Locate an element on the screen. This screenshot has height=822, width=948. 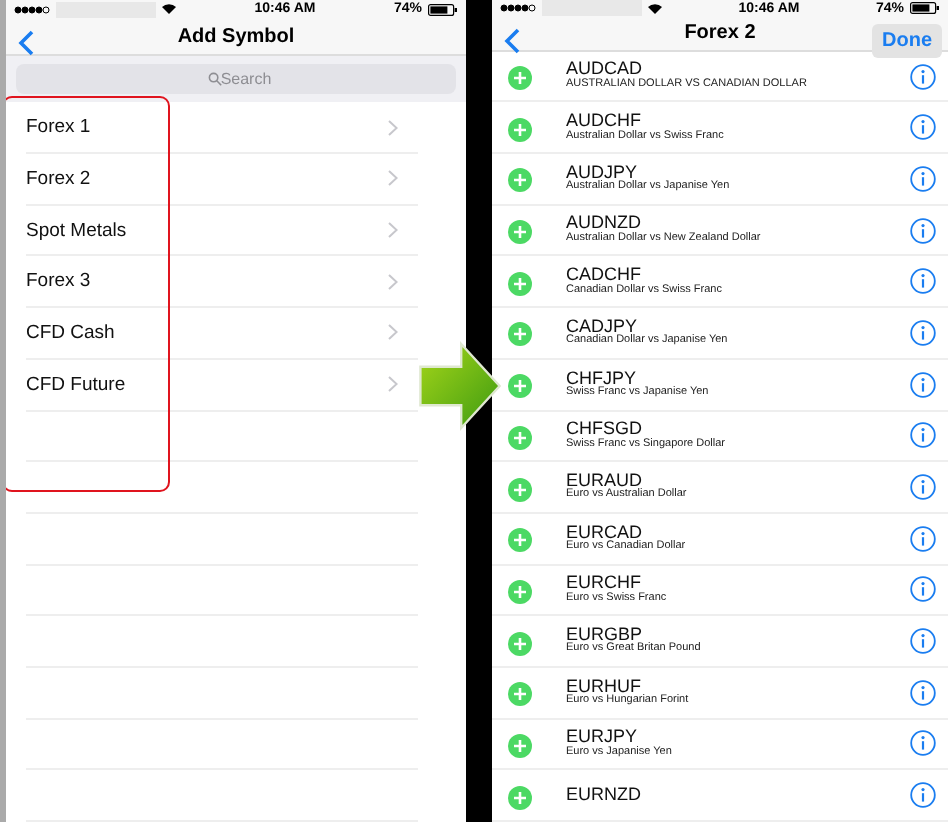
symbol-code: CHFJPY is located at coordinates (602, 378).